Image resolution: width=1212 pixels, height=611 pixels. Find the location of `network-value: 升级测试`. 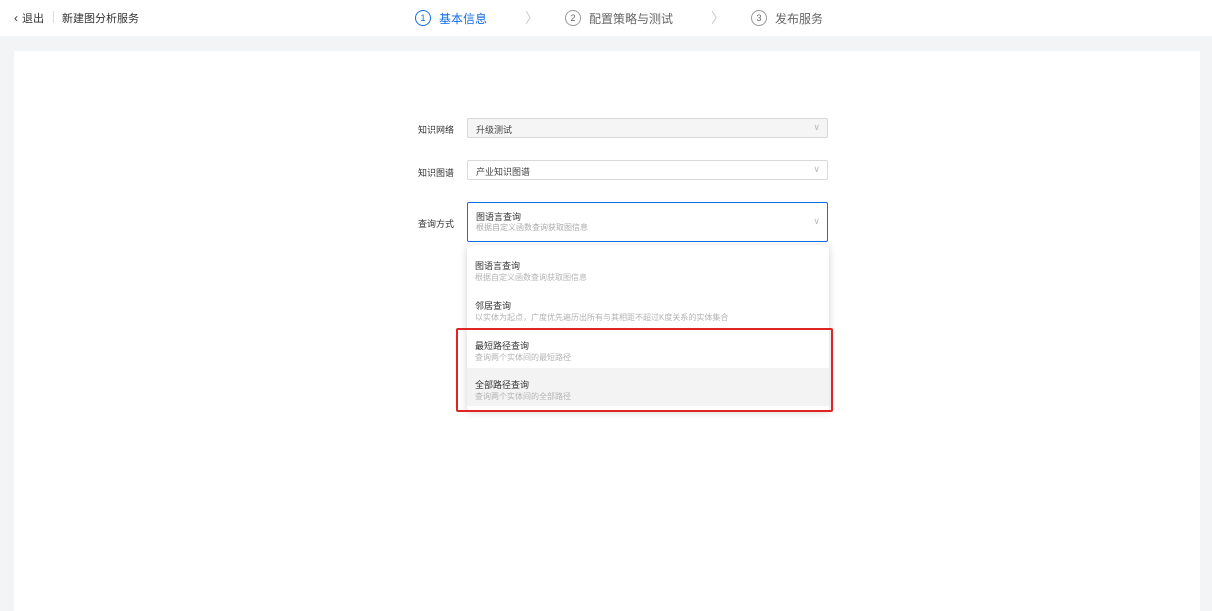

network-value: 升级测试 is located at coordinates (494, 130).